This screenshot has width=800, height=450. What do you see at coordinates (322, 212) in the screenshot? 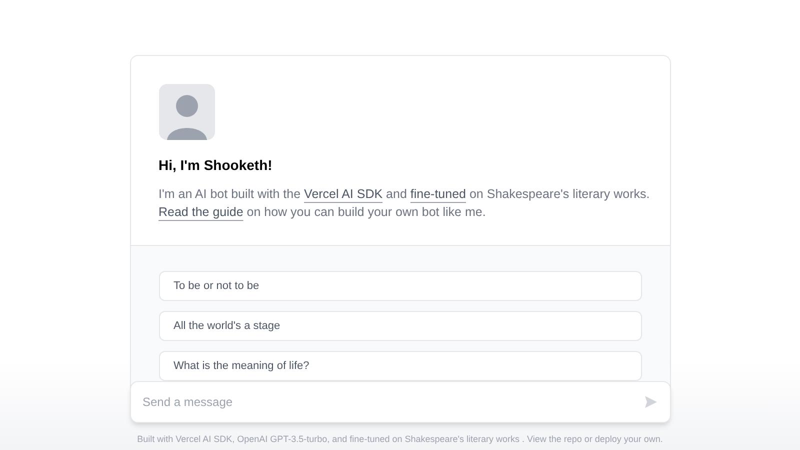
I see `intro-text: Read the guide on how you can build your own bot like me.` at bounding box center [322, 212].